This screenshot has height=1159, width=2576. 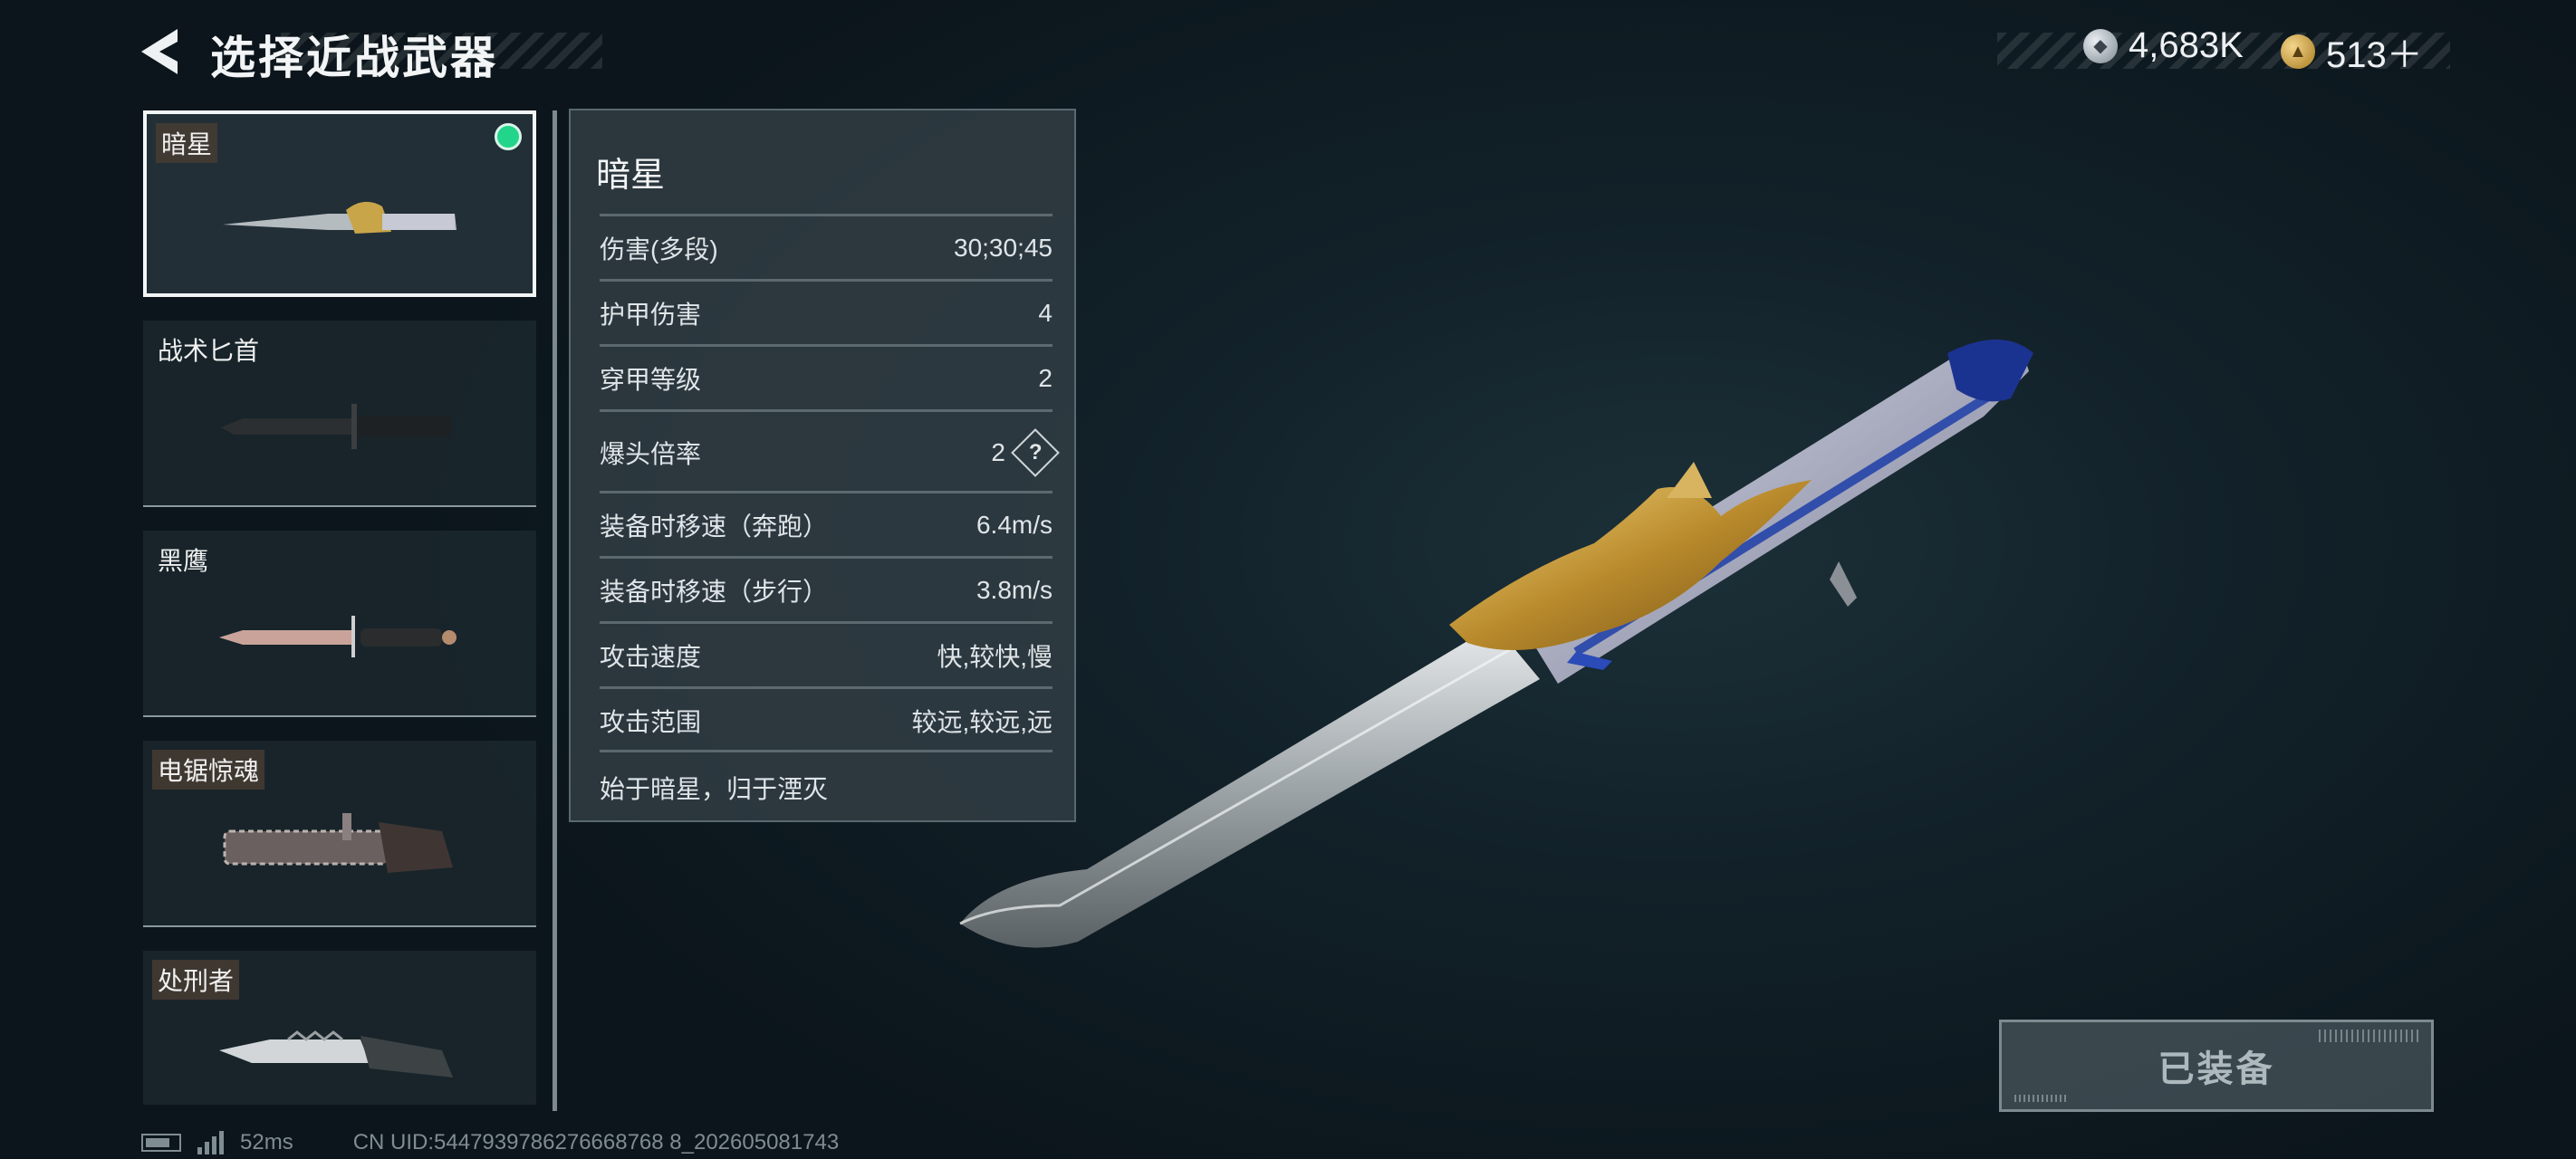 I want to click on weapon-card-label: 电锯惊魂, so click(x=208, y=770).